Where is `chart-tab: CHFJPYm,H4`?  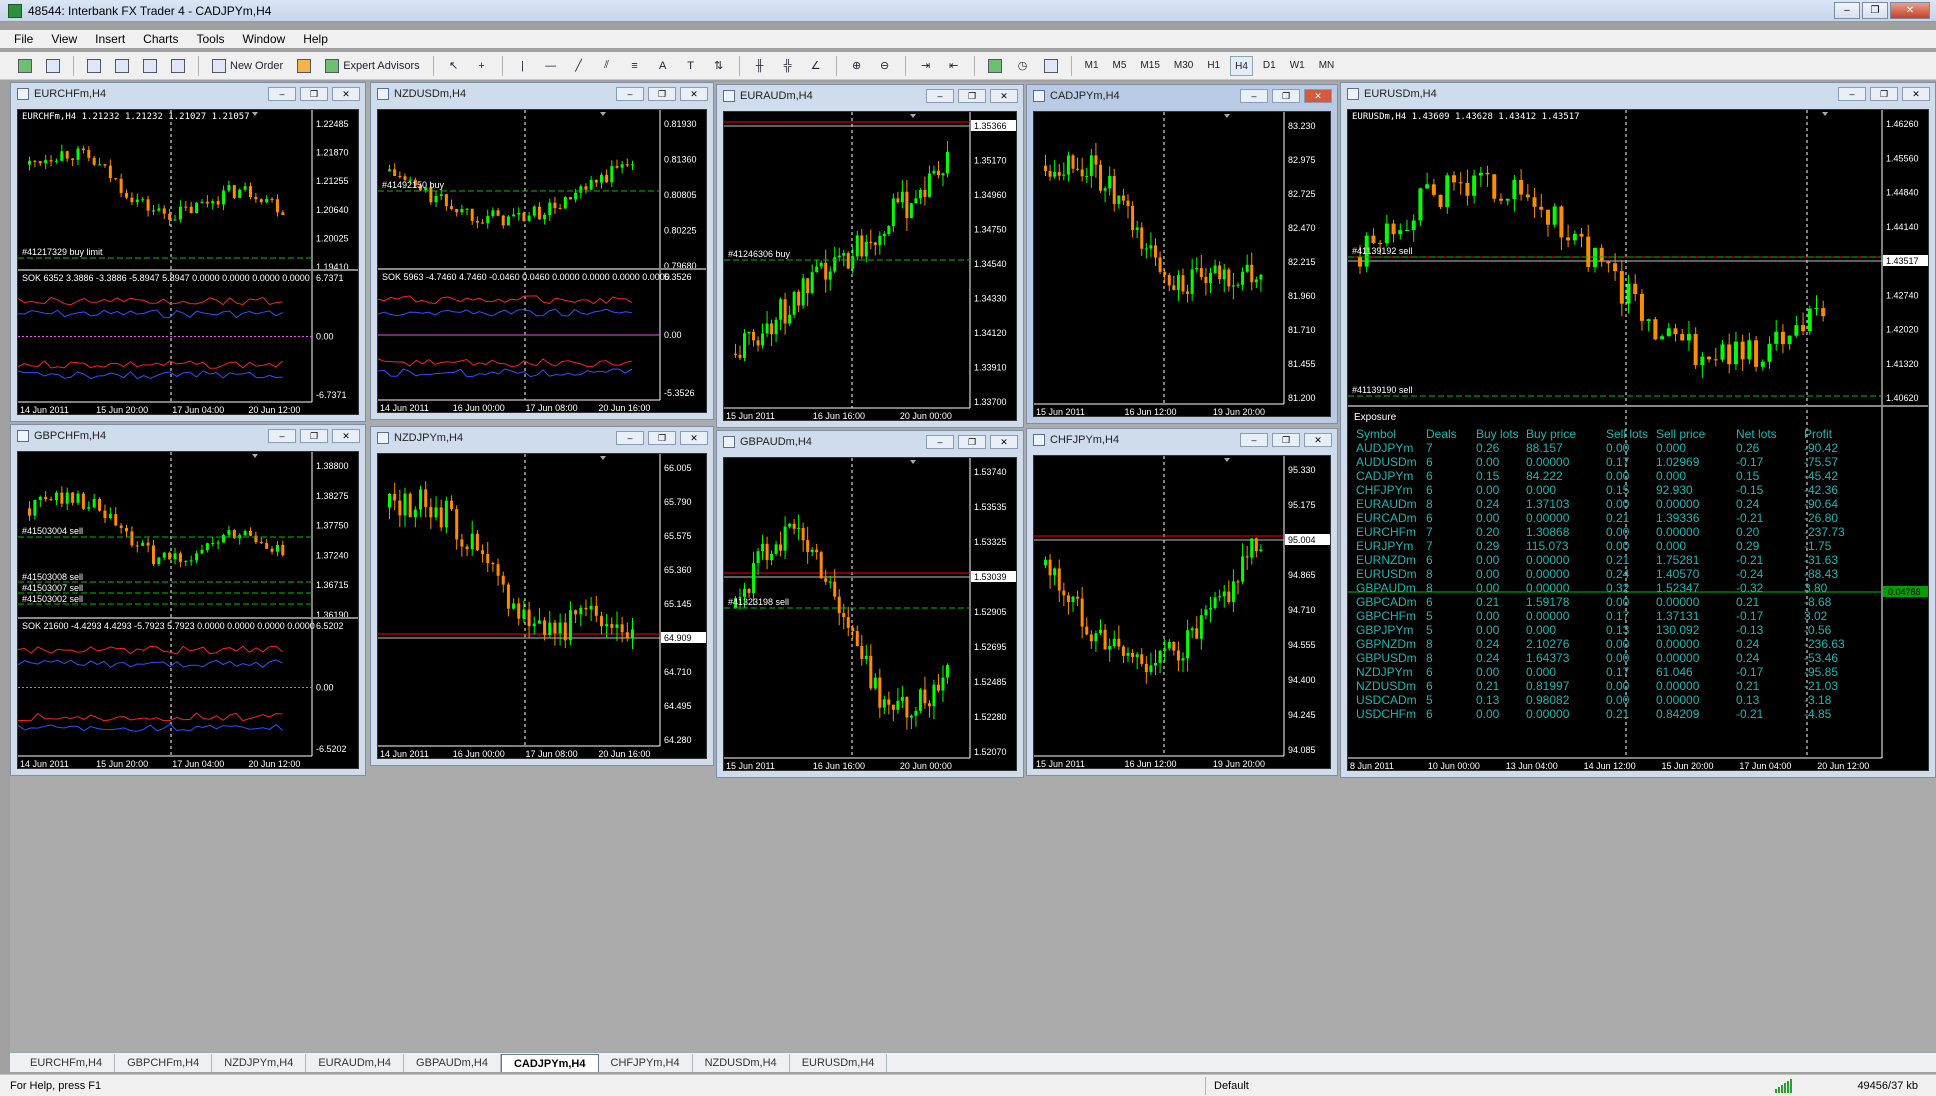 chart-tab: CHFJPYm,H4 is located at coordinates (646, 1062).